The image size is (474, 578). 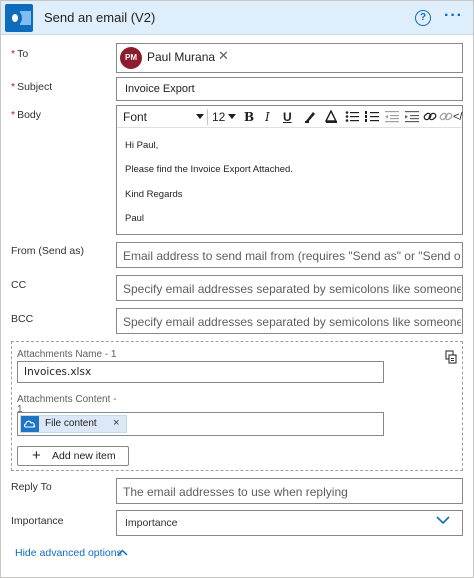 What do you see at coordinates (15, 18) in the screenshot?
I see `outlook-o-shape` at bounding box center [15, 18].